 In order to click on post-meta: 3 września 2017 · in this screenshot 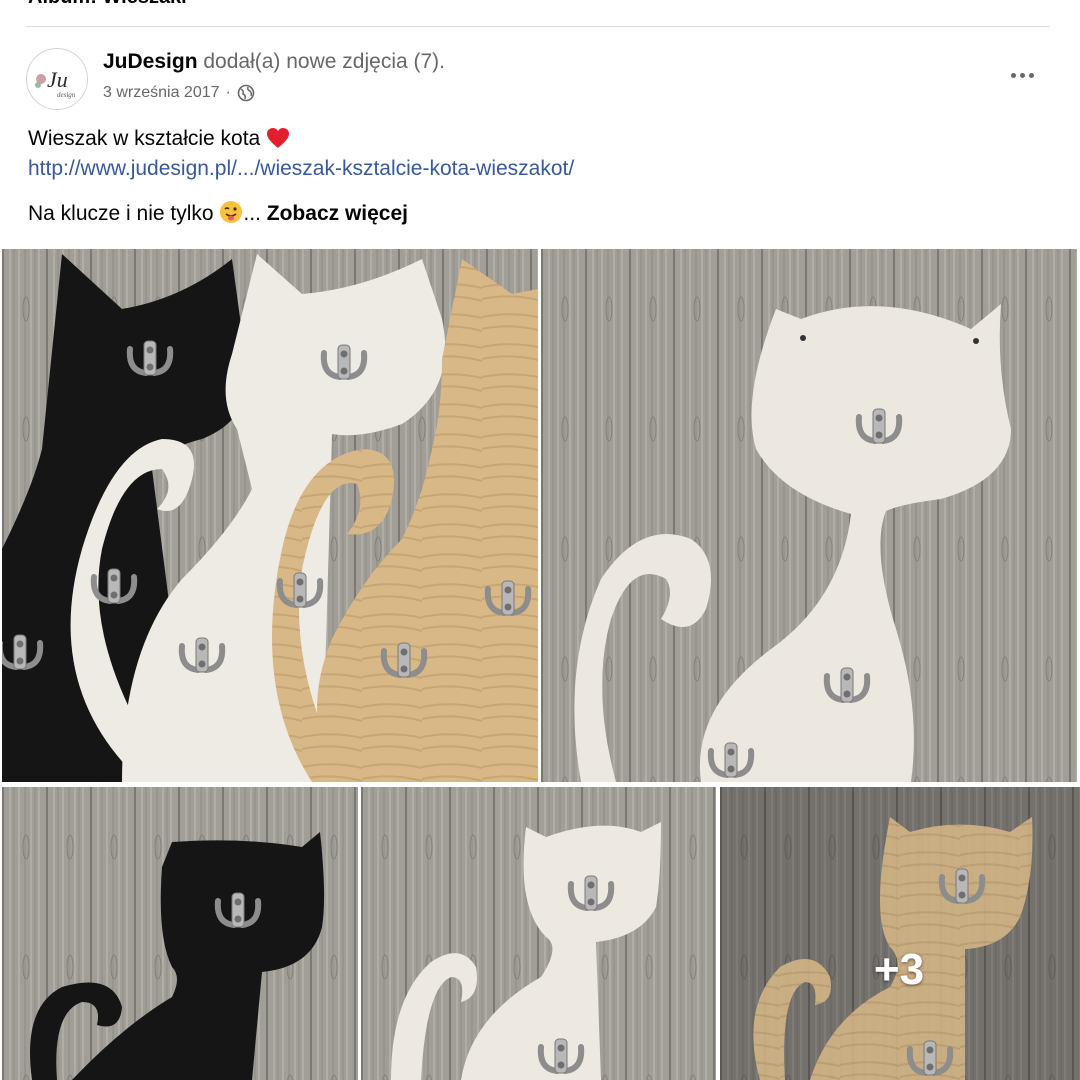, I will do `click(179, 93)`.